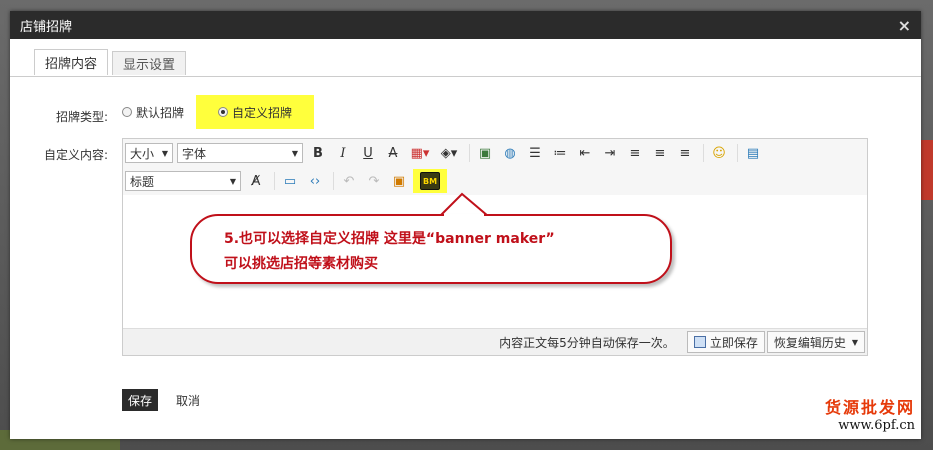 Image resolution: width=933 pixels, height=450 pixels. Describe the element at coordinates (301, 264) in the screenshot. I see `annotation-line-2: 可以挑选店招等素材购买` at that location.